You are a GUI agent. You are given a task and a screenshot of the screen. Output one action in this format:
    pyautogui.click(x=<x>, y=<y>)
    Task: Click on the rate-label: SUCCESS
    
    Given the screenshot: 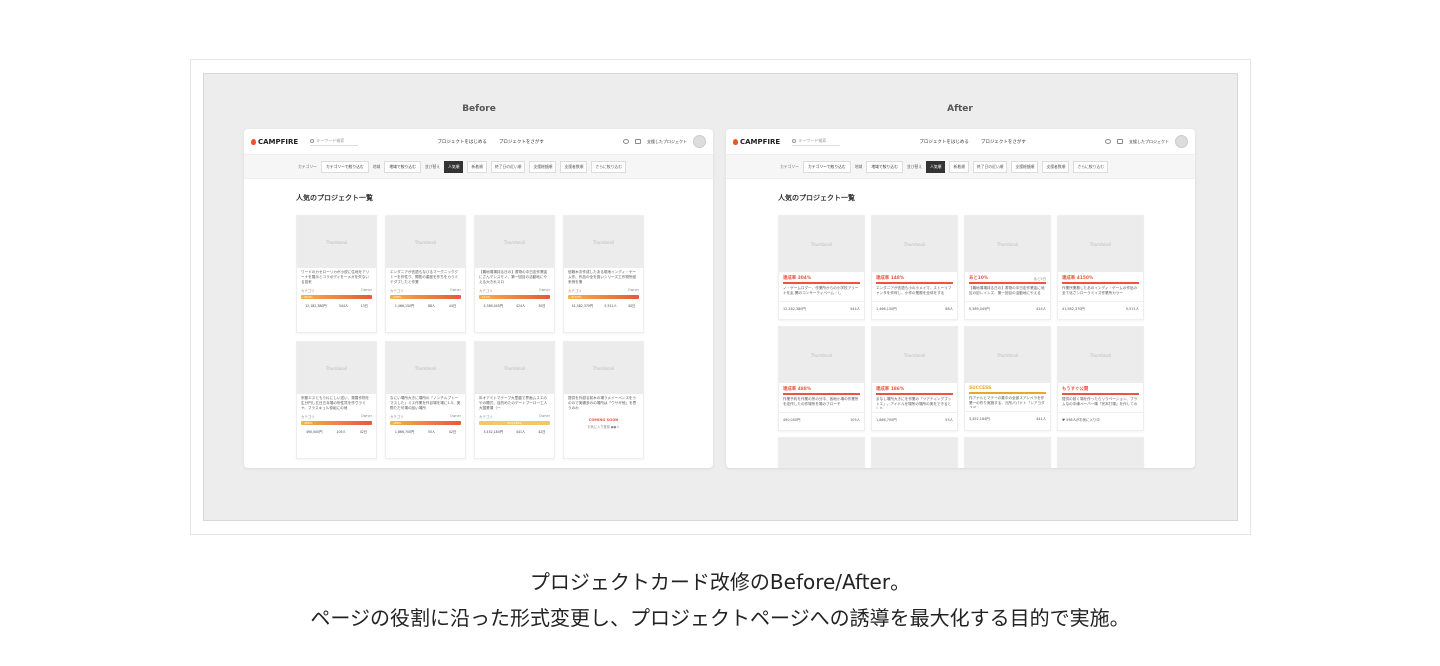 What is the action you would take?
    pyautogui.click(x=980, y=388)
    